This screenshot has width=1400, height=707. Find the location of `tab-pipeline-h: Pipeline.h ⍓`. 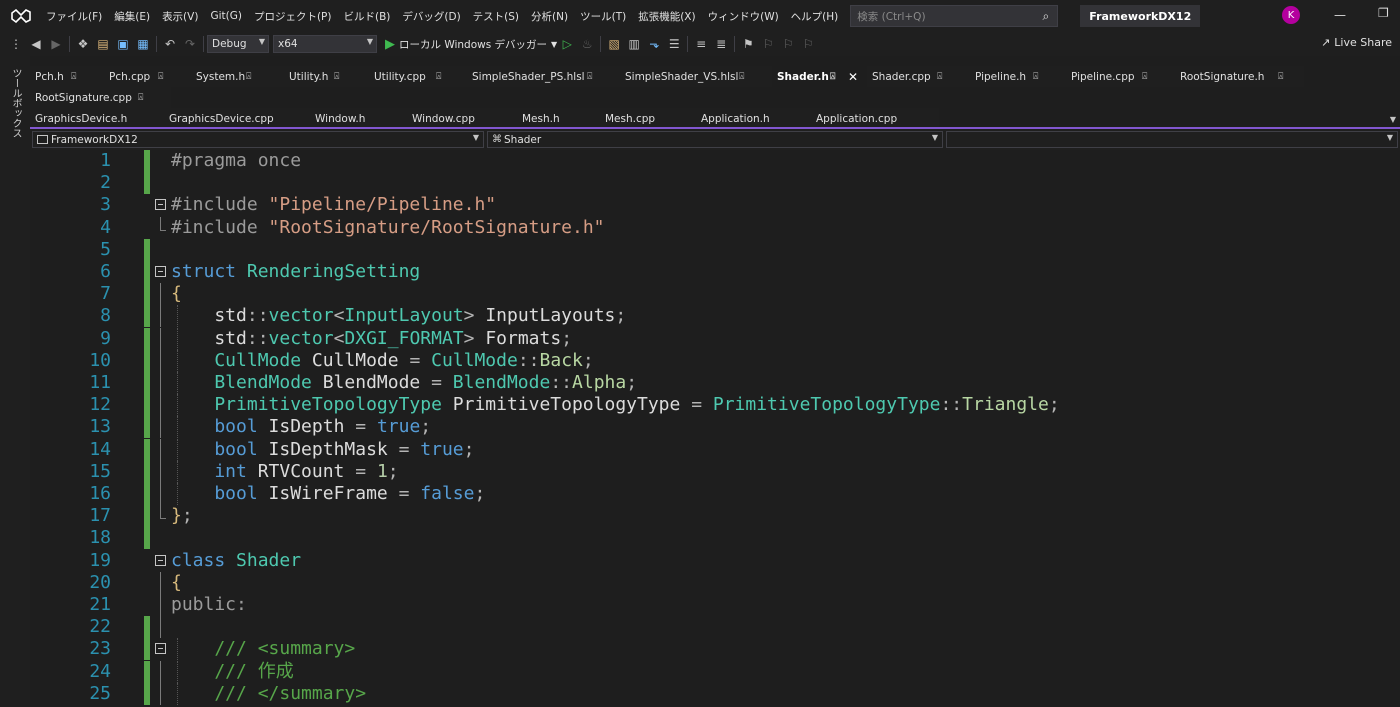

tab-pipeline-h: Pipeline.h ⍓ is located at coordinates (1018, 76).